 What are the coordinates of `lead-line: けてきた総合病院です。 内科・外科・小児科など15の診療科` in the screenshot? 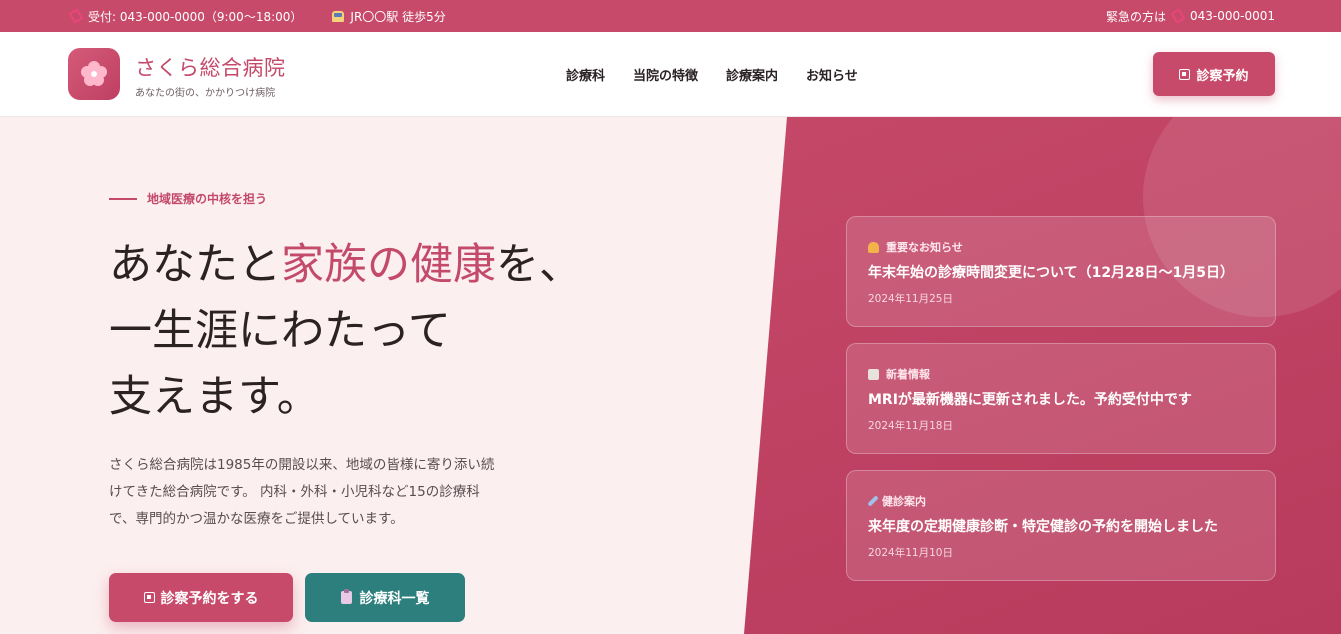 It's located at (294, 492).